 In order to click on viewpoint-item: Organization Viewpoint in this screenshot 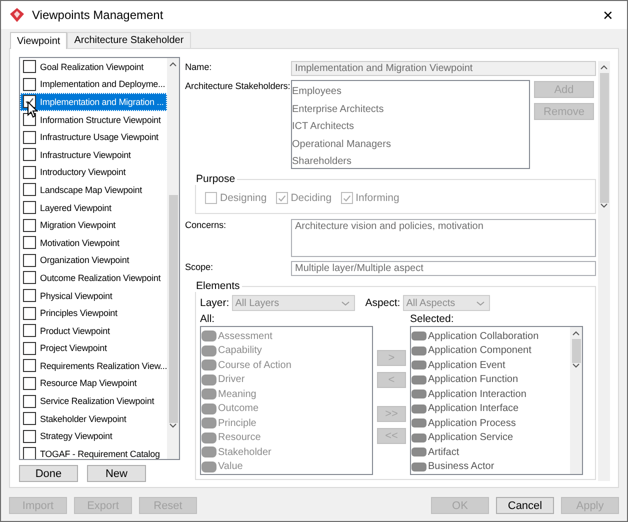, I will do `click(93, 261)`.